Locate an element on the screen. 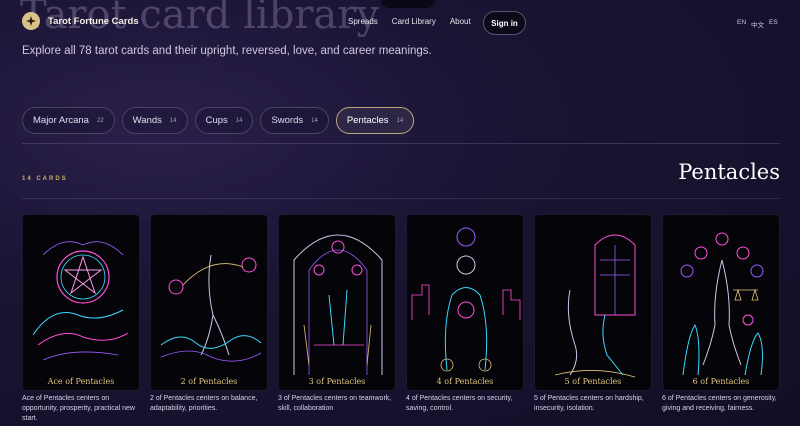 Image resolution: width=800 pixels, height=426 pixels. card-title: 4 of Pentacles is located at coordinates (465, 381).